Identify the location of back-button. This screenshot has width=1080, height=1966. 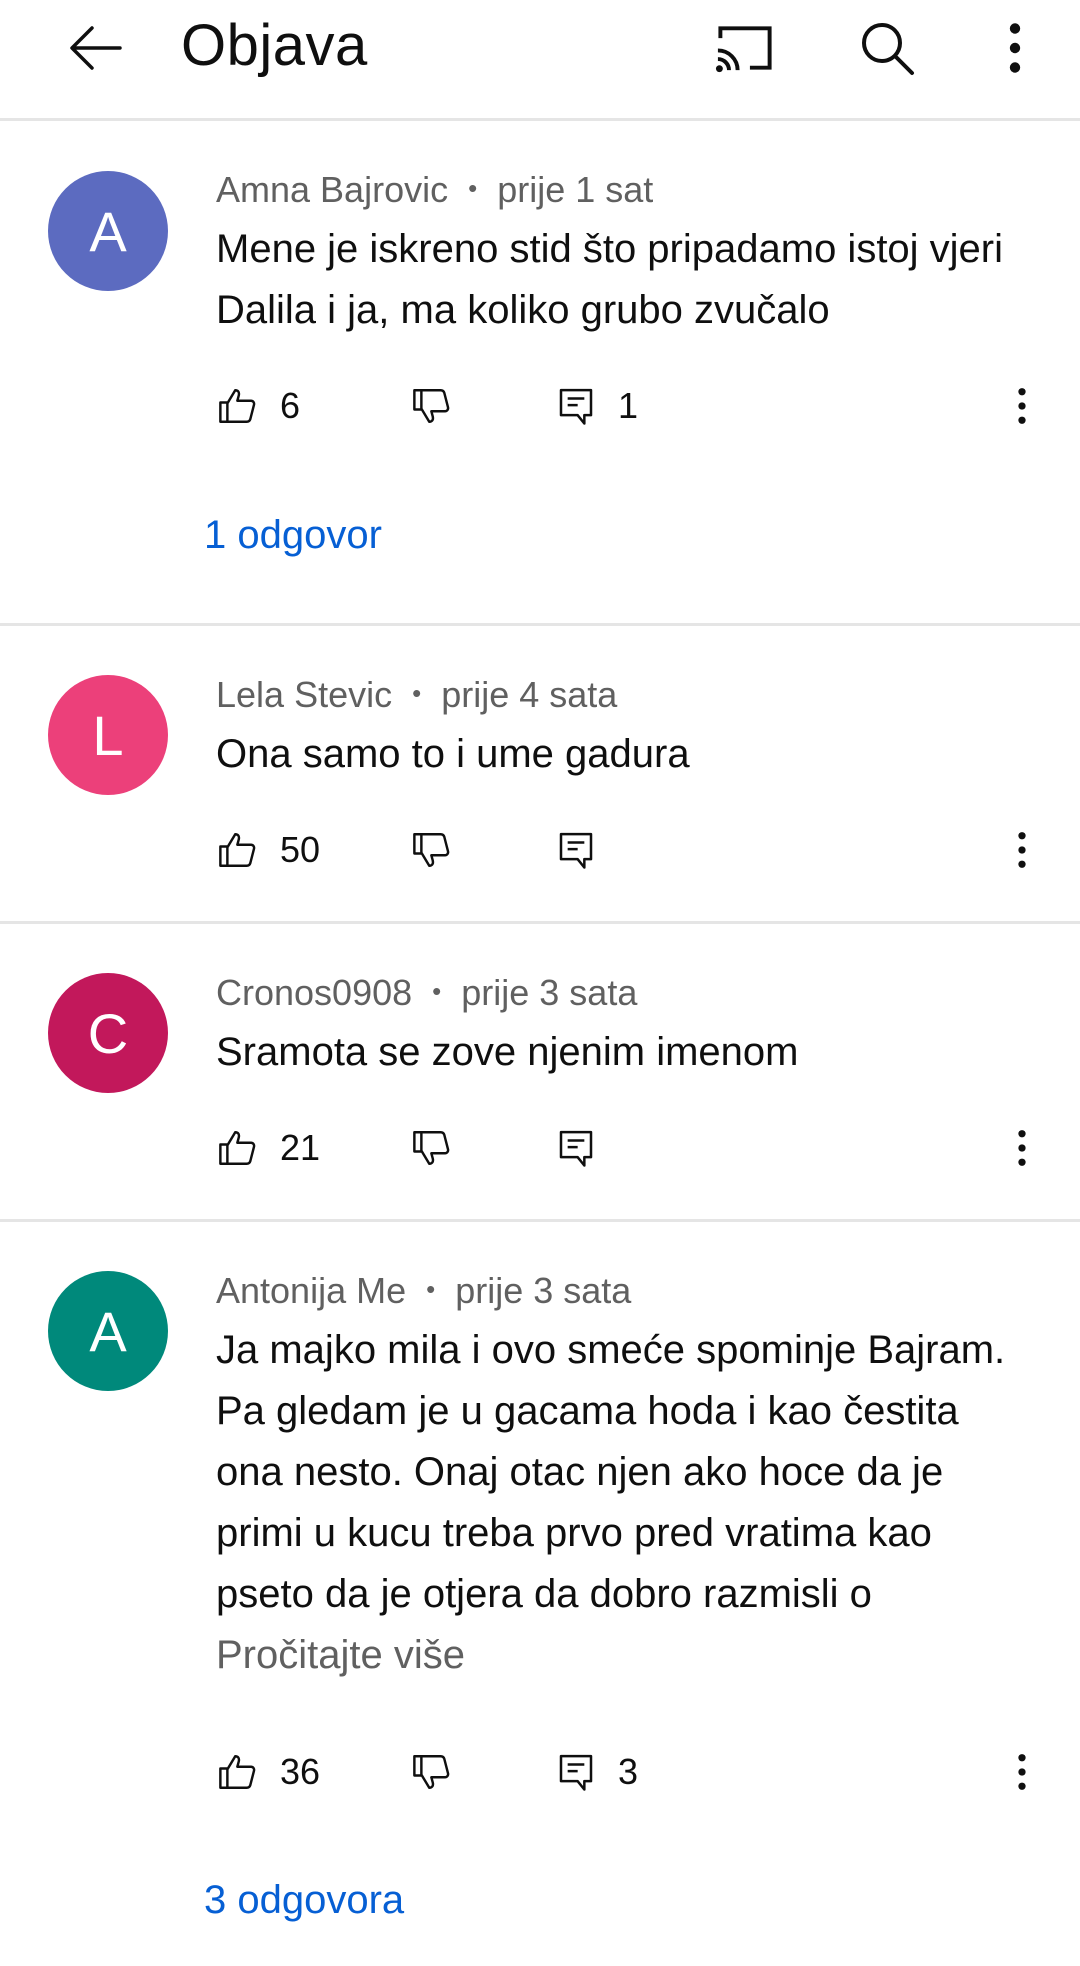
(96, 48).